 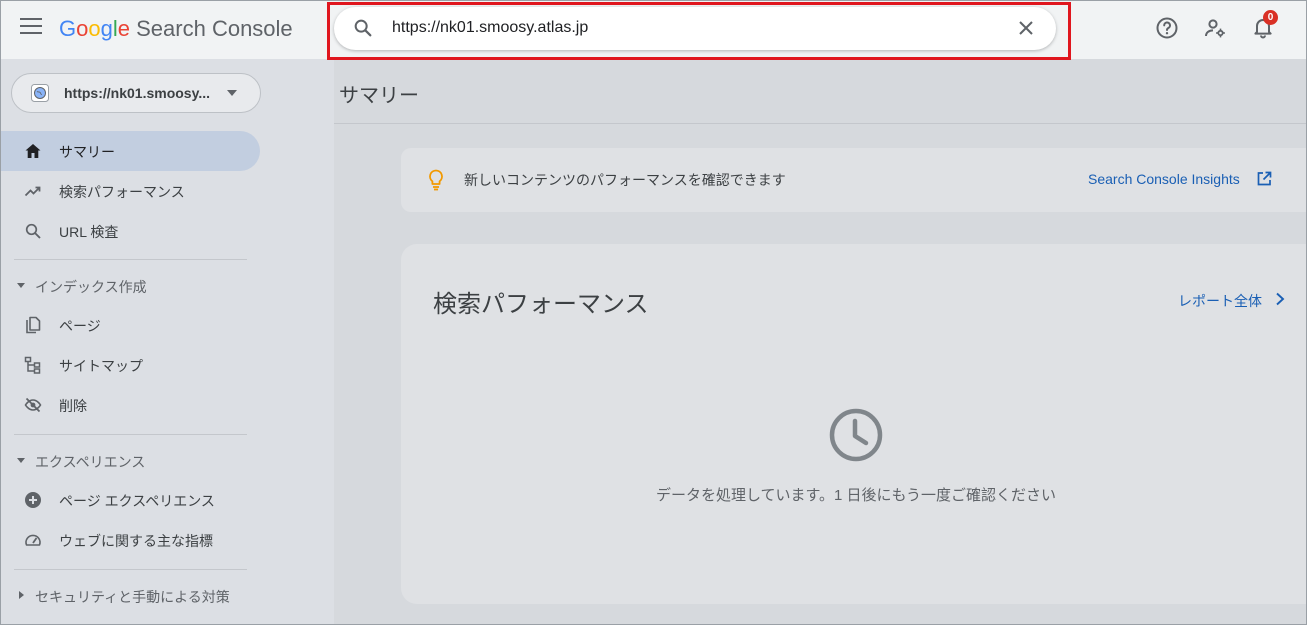 I want to click on visibility-off-icon, so click(x=33, y=405).